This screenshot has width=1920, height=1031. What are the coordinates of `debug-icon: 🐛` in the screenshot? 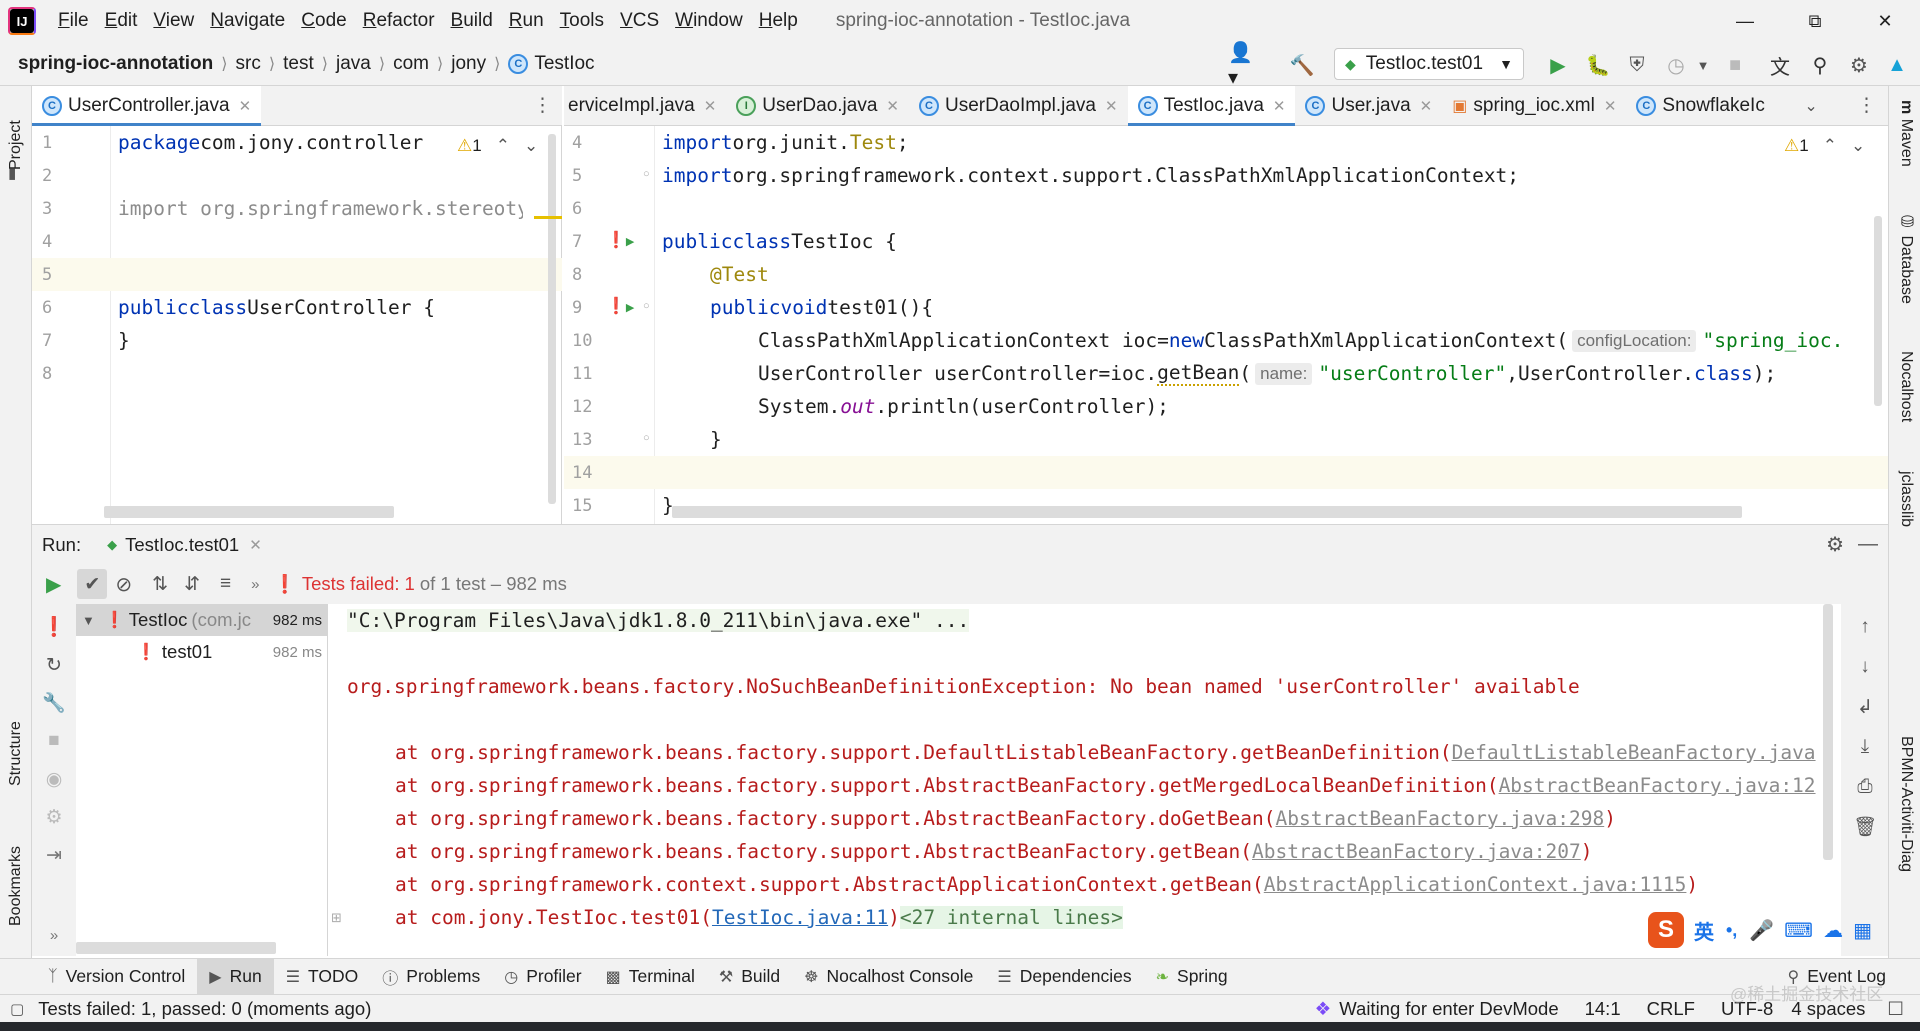 It's located at (1598, 65).